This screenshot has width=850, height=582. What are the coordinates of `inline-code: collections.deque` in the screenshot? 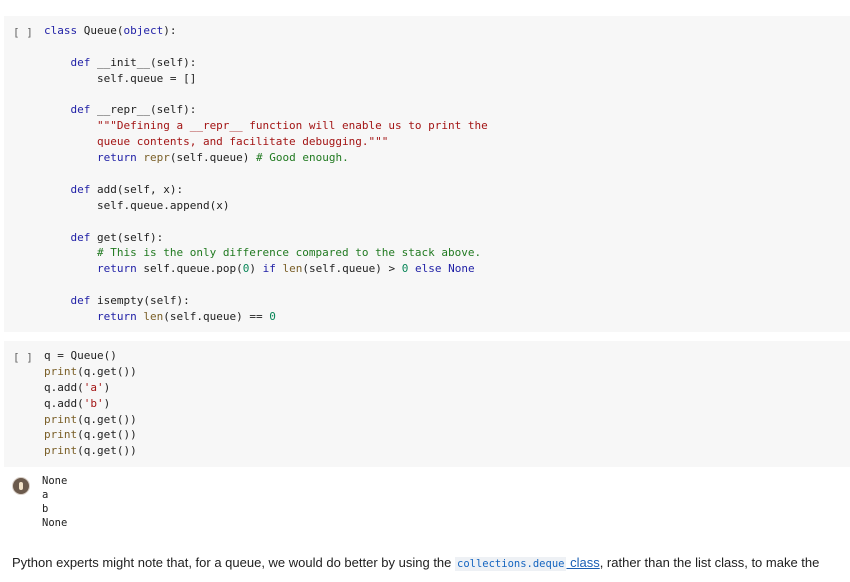 It's located at (511, 564).